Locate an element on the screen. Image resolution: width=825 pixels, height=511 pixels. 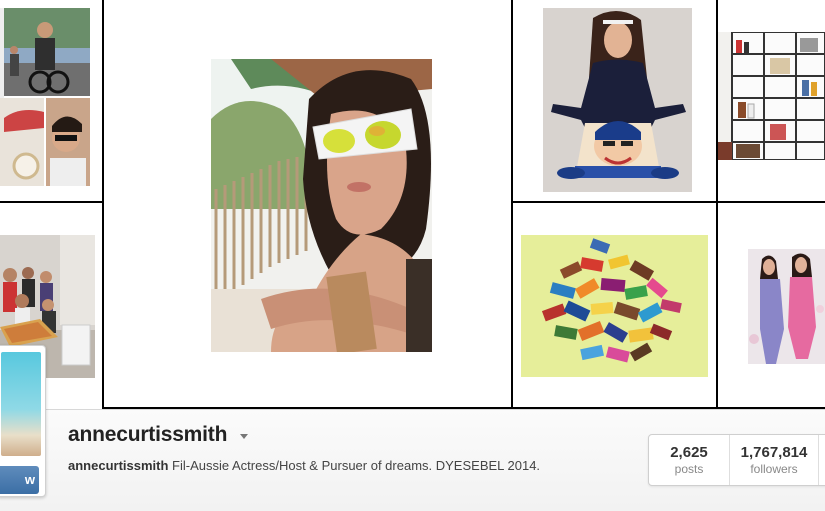
profile-username: annecurtissmith is located at coordinates (147, 435).